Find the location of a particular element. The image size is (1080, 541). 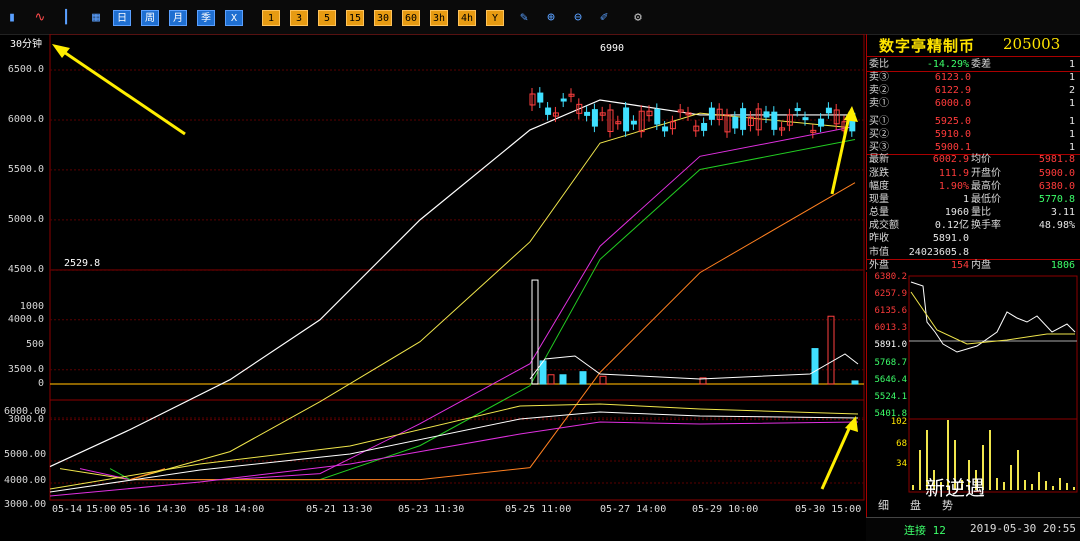

quote-value: 6002.9 is located at coordinates (950, 159).